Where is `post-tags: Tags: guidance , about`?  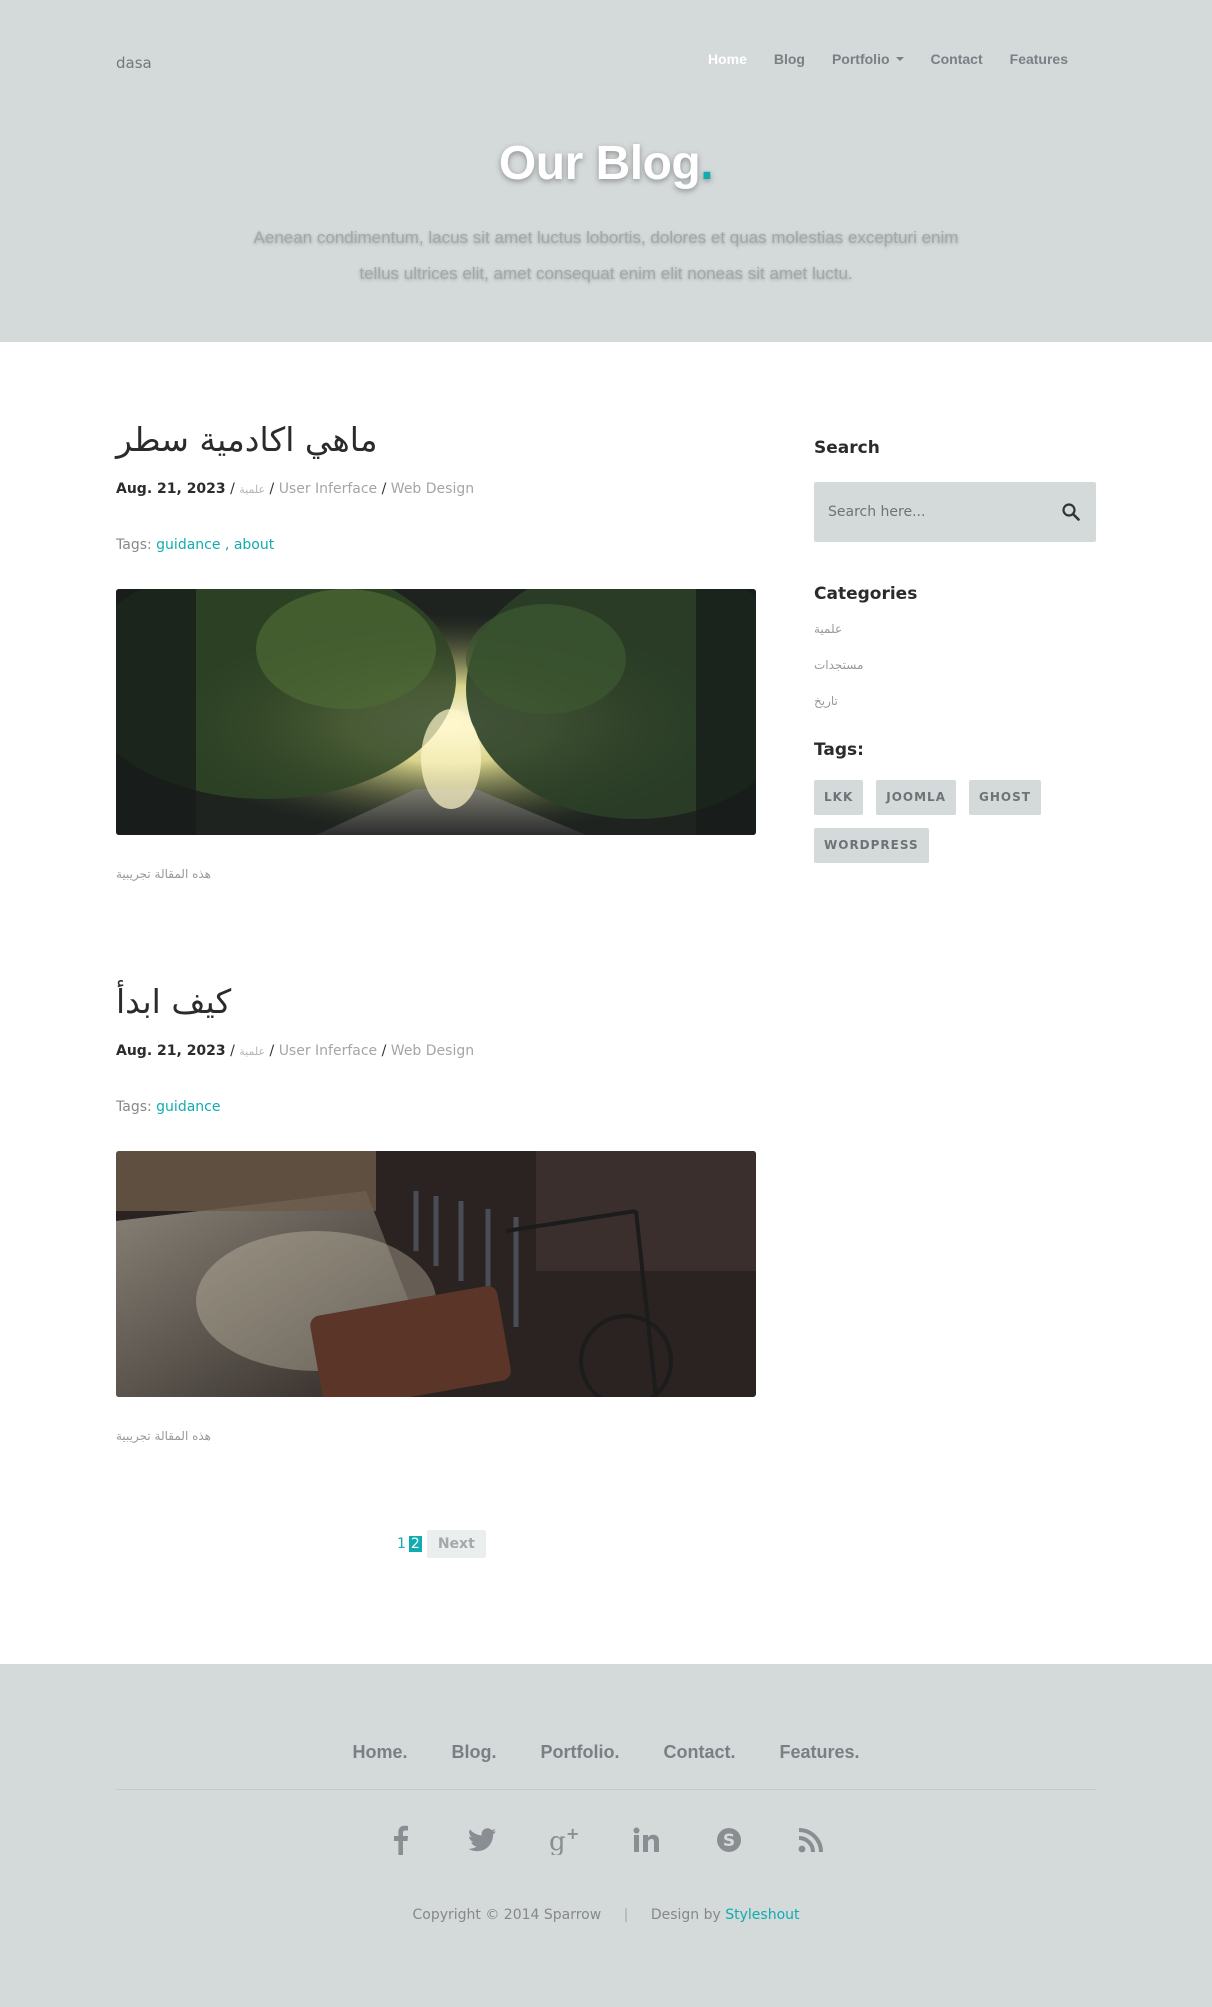
post-tags: Tags: guidance , about is located at coordinates (436, 545).